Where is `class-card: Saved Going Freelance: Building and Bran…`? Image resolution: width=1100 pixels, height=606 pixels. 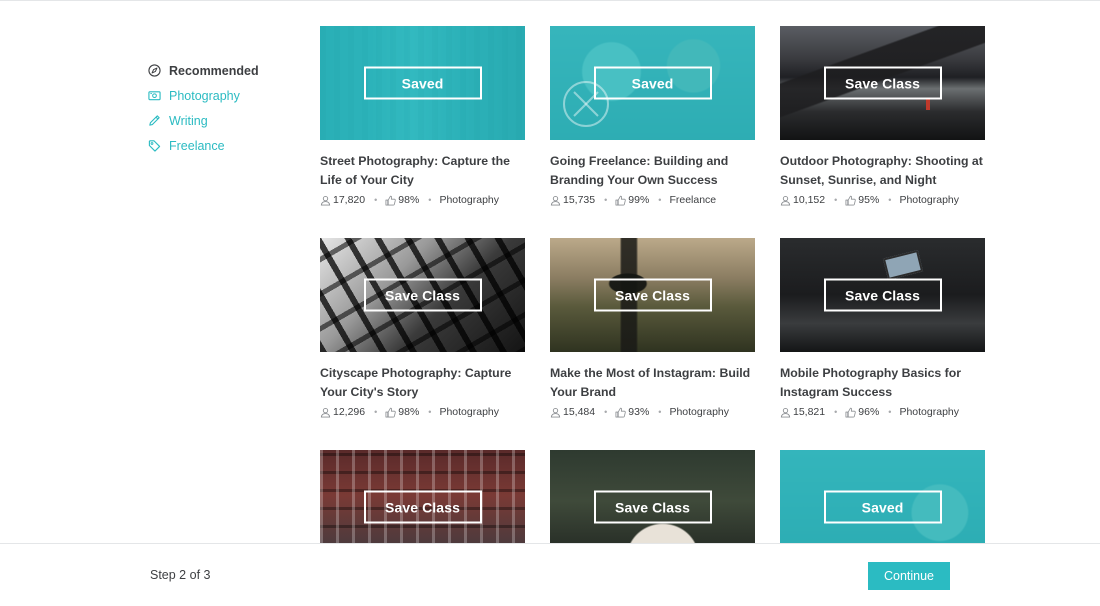 class-card: Saved Going Freelance: Building and Bran… is located at coordinates (652, 116).